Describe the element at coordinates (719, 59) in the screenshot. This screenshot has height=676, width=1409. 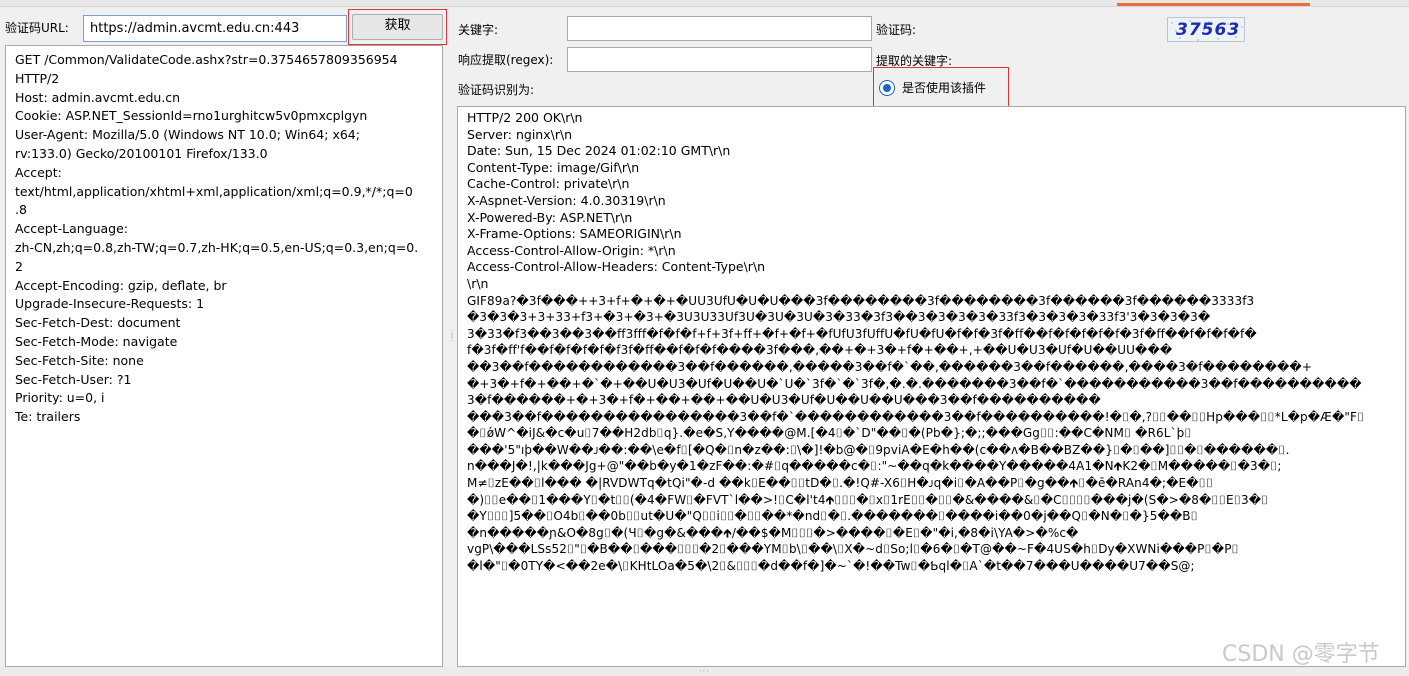
I see `regex-input` at that location.